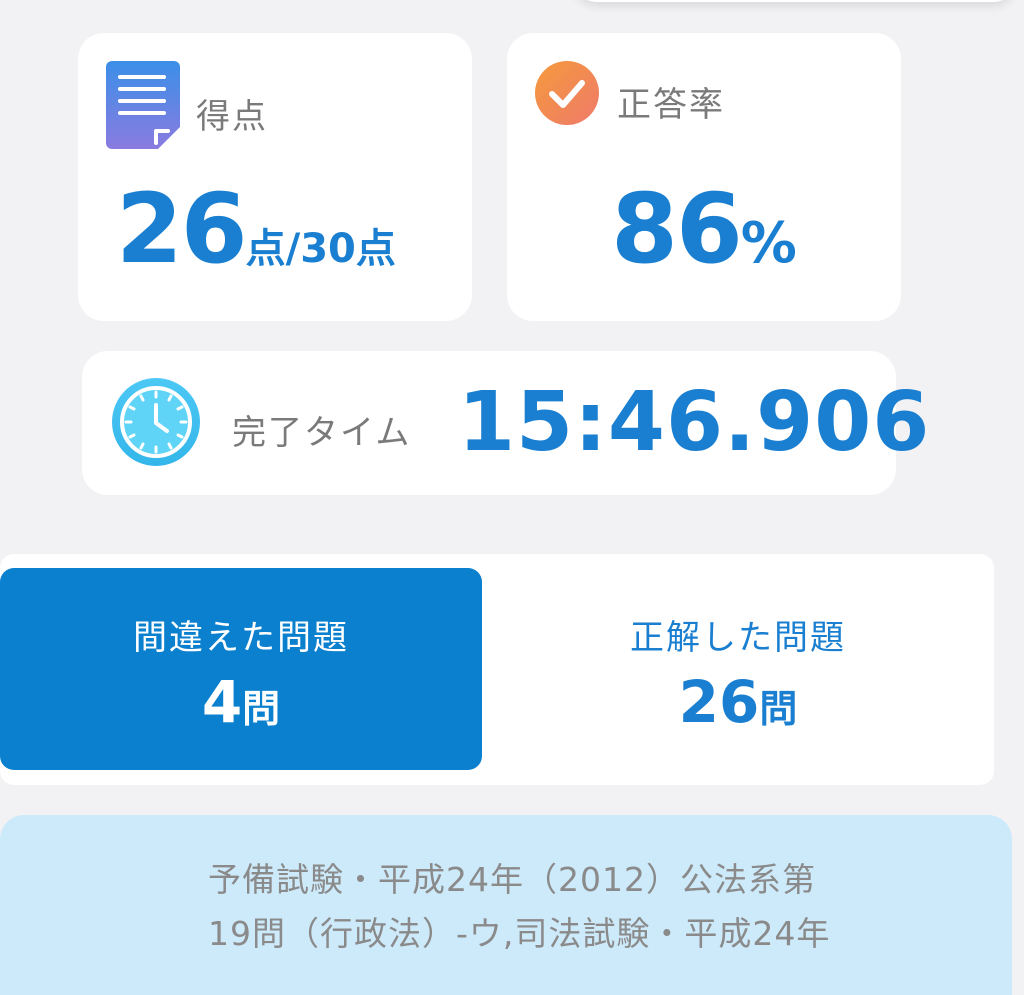 The width and height of the screenshot is (1024, 995). I want to click on tab-correct-count: 26問, so click(738, 702).